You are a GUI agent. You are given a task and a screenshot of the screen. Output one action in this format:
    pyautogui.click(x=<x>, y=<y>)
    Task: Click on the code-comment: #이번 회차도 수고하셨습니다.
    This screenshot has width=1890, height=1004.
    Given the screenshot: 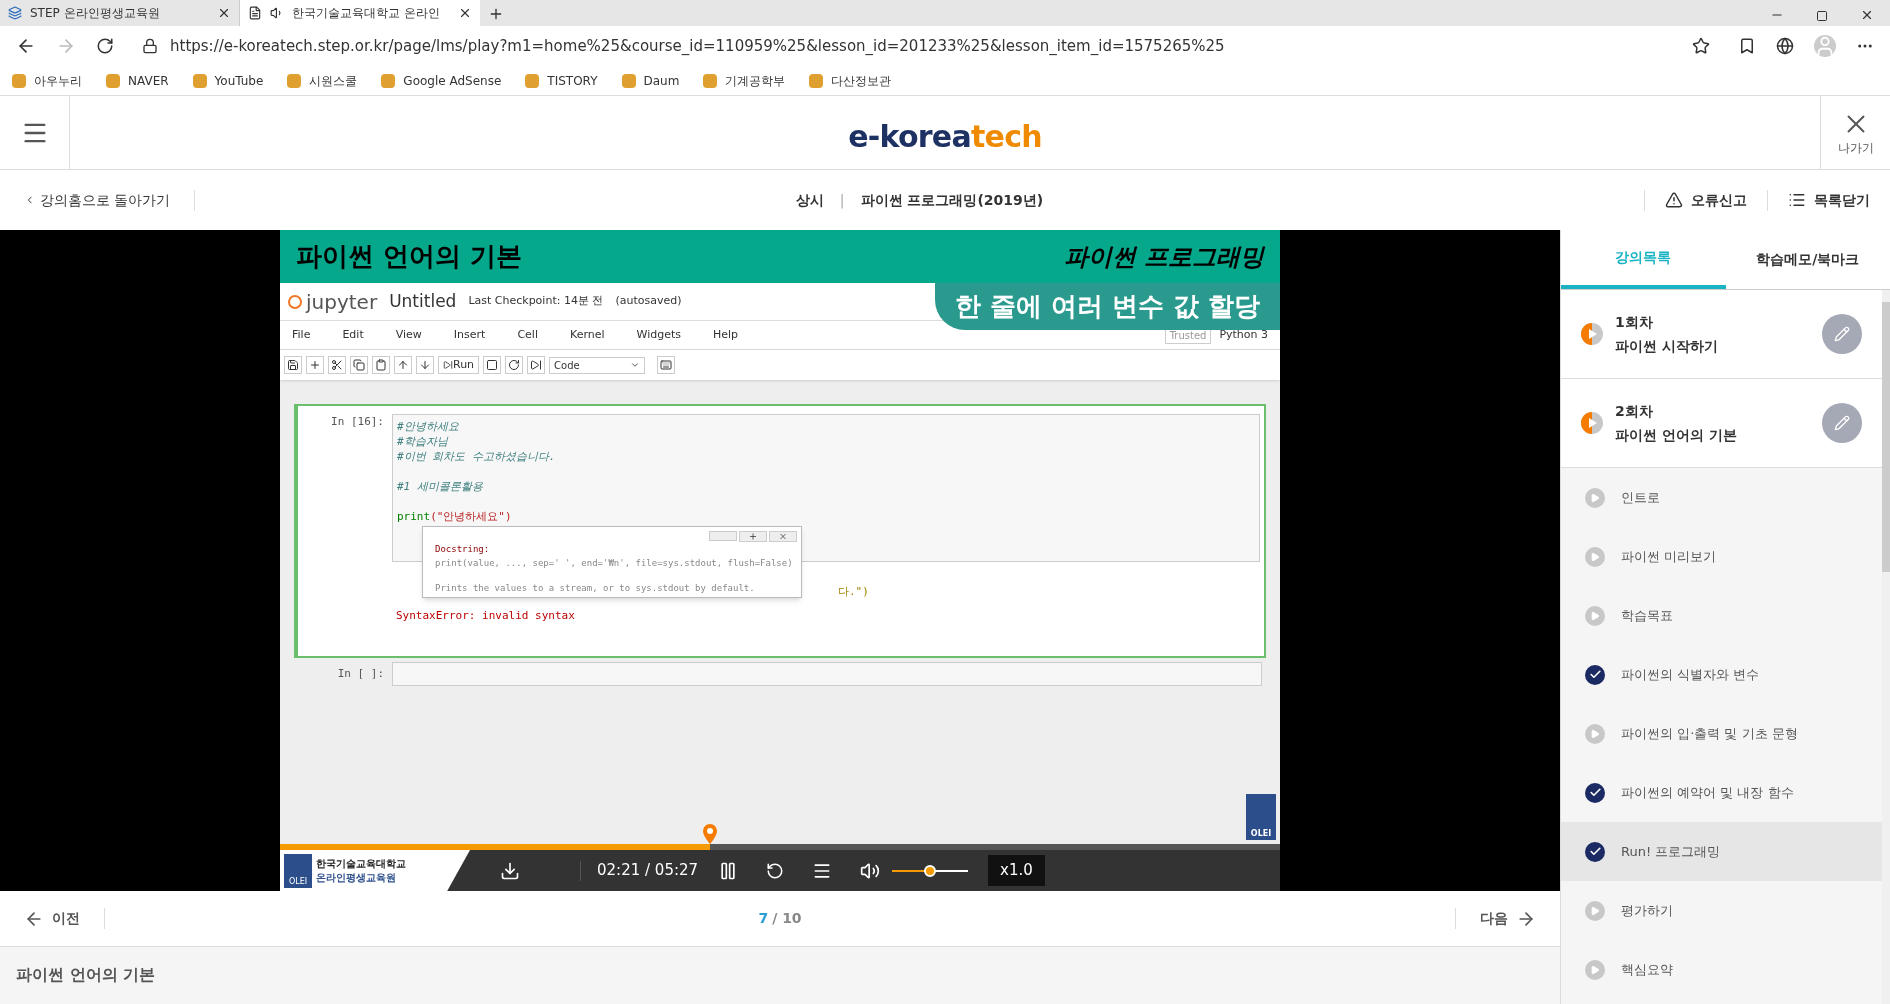 What is the action you would take?
    pyautogui.click(x=477, y=456)
    